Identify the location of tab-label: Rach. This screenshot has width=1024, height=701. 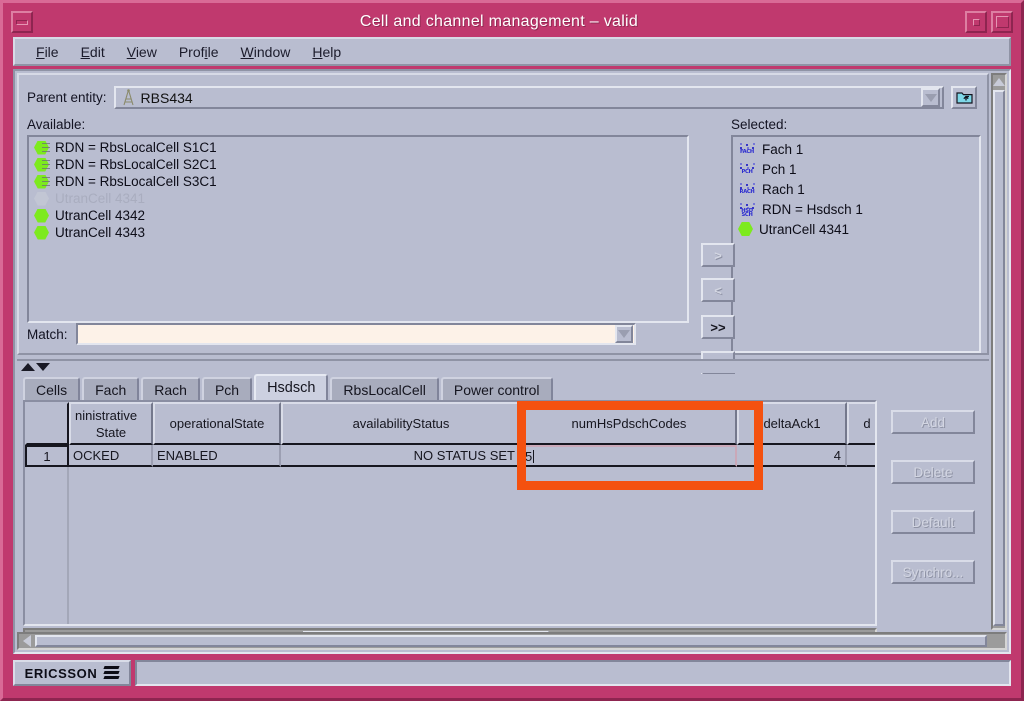
(170, 389).